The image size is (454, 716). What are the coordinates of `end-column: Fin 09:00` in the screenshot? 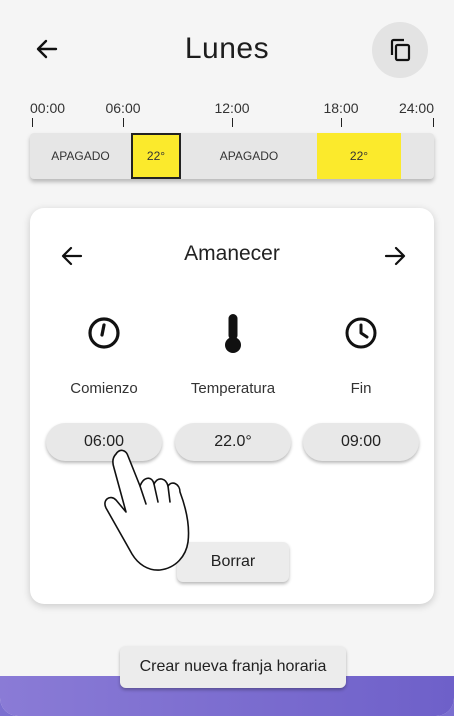 It's located at (361, 386).